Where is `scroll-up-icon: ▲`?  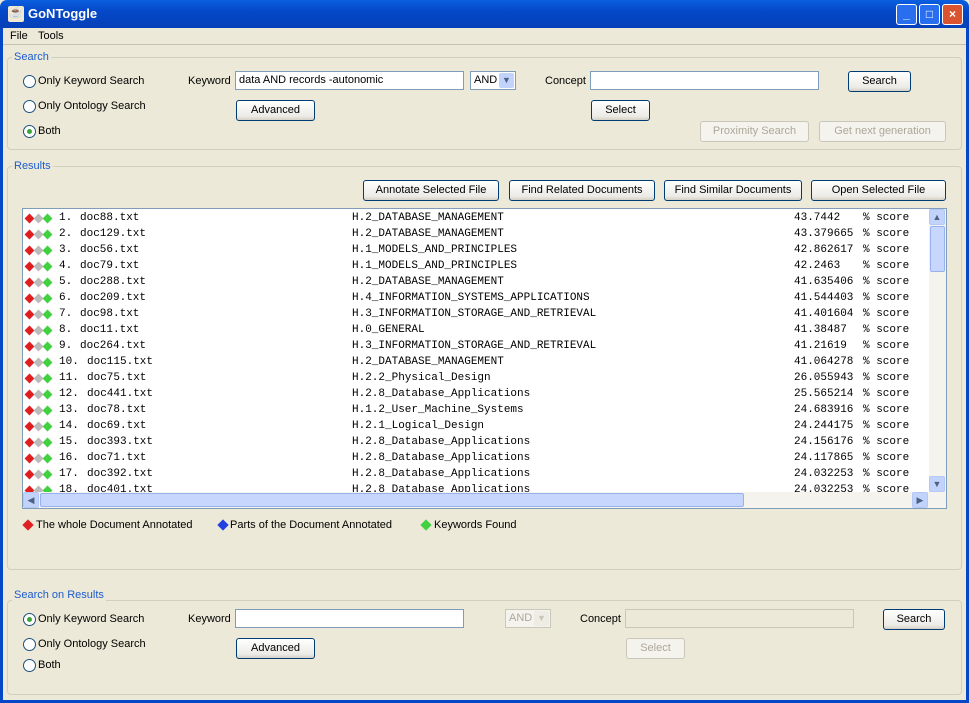 scroll-up-icon: ▲ is located at coordinates (937, 217).